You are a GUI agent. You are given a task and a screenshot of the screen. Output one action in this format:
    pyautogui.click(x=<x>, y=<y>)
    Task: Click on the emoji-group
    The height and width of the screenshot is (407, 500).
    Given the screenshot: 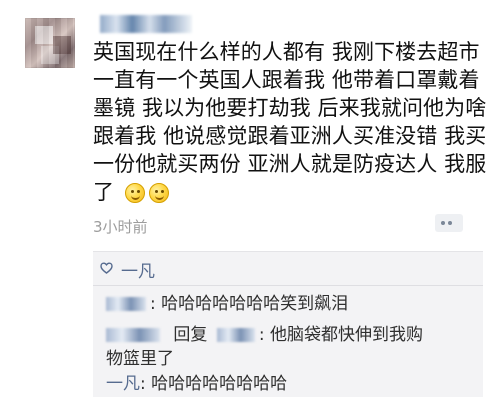 What is the action you would take?
    pyautogui.click(x=146, y=193)
    